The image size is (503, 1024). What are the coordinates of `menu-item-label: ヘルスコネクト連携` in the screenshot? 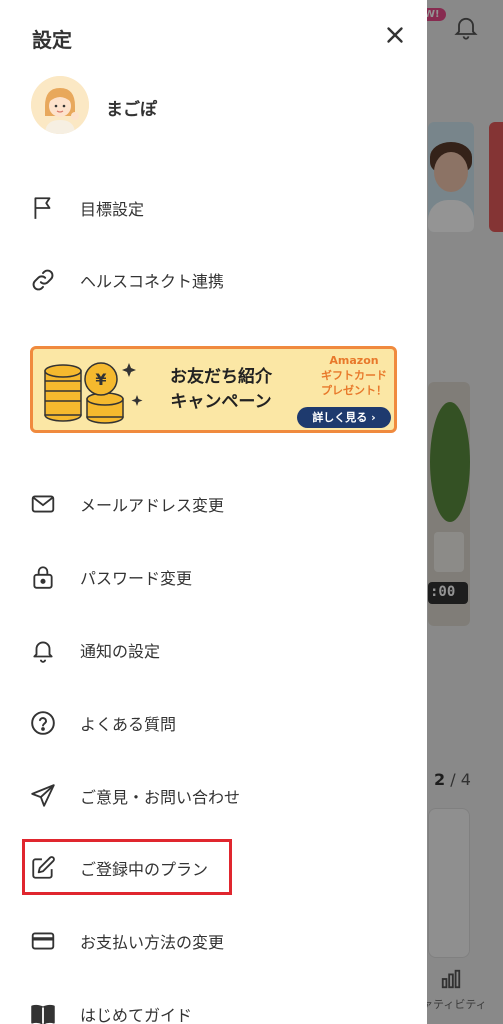 It's located at (152, 281).